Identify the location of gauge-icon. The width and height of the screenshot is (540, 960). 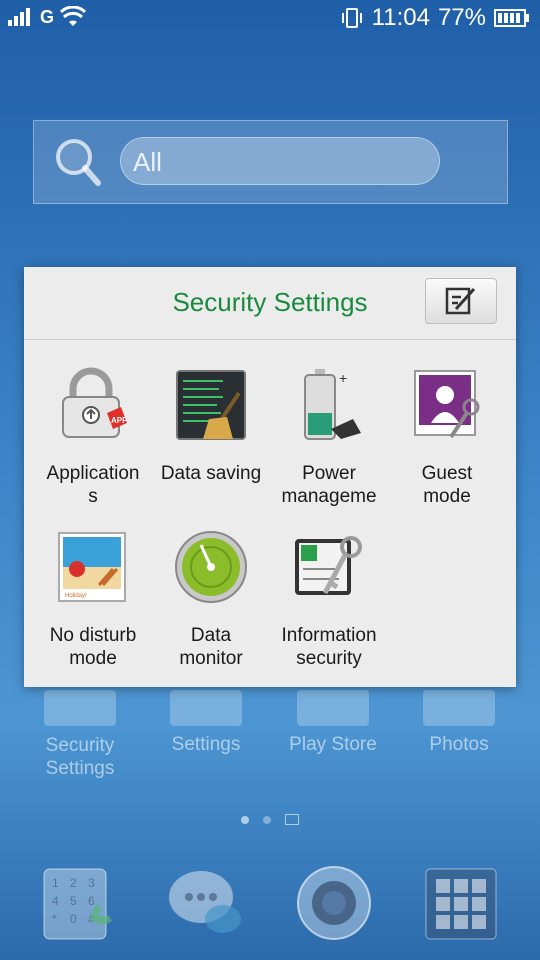
(211, 567).